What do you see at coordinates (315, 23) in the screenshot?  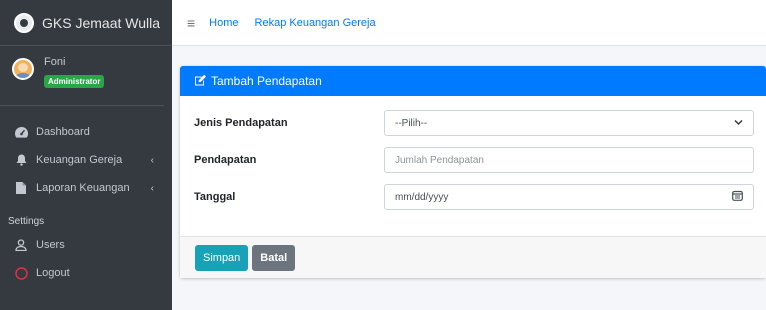 I see `nav-link-rekap-keuangan: Rekap Keuangan Gereja` at bounding box center [315, 23].